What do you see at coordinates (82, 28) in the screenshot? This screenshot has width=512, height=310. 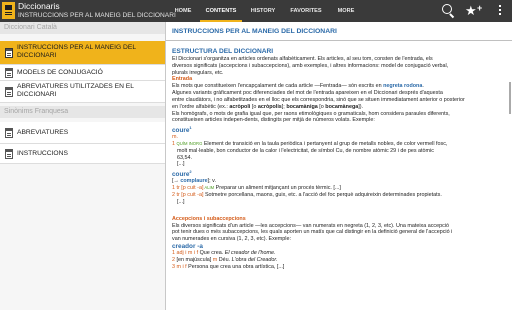 I see `section-header-diccionari-catala: Diccionari Català` at bounding box center [82, 28].